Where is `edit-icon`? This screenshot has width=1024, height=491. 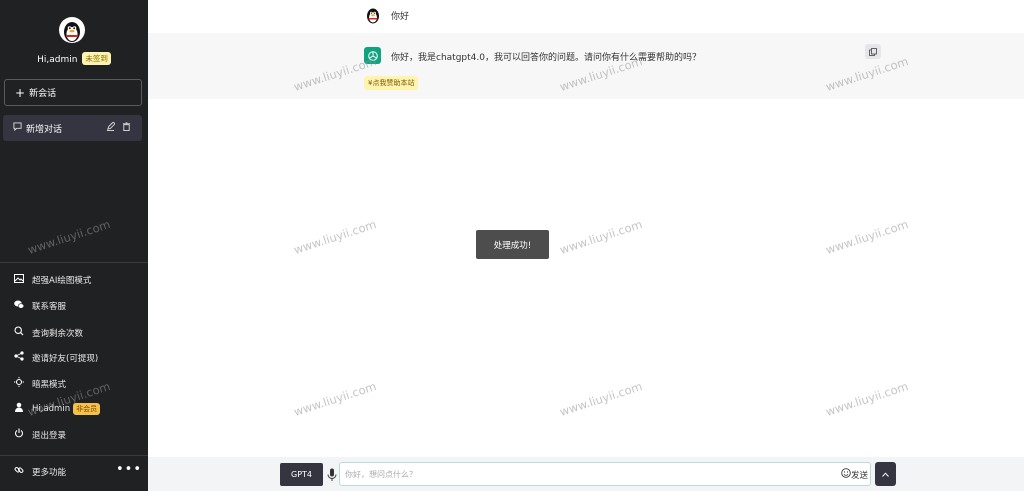
edit-icon is located at coordinates (111, 127).